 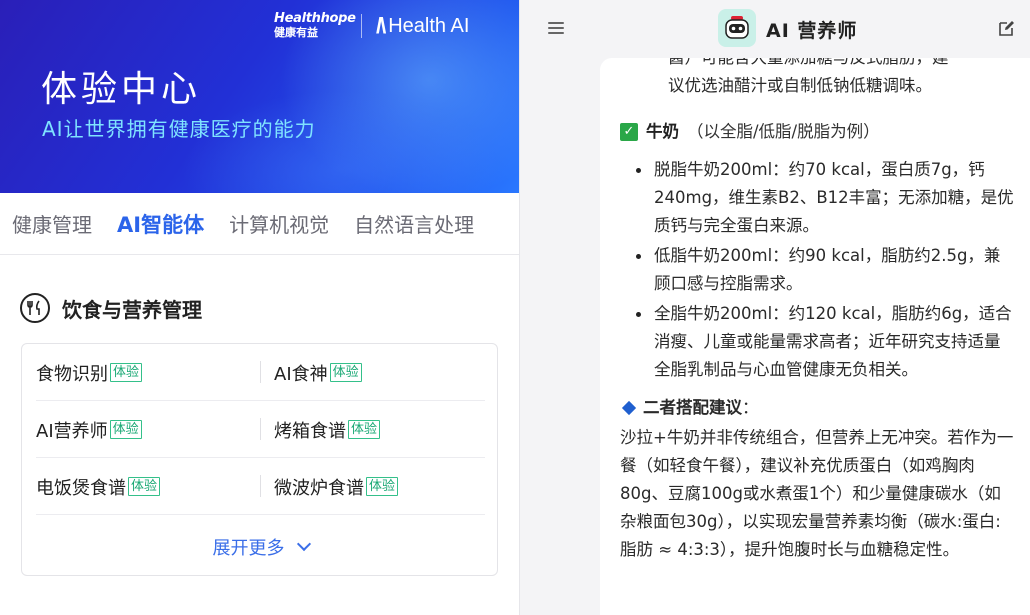 I want to click on health-ai-logo-text: Health AI, so click(x=429, y=25).